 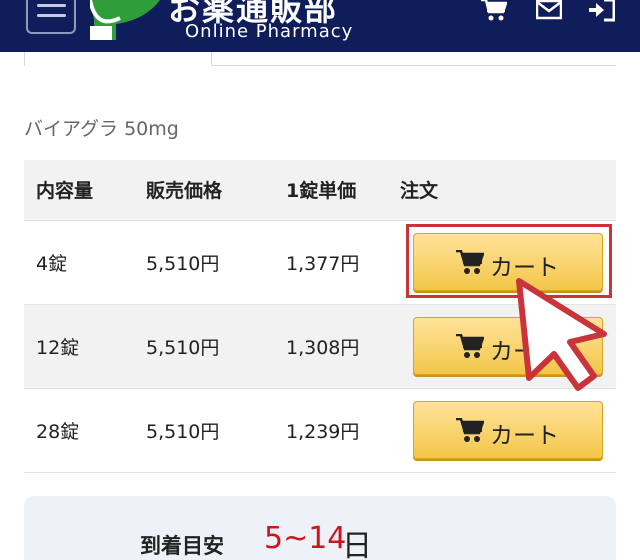 What do you see at coordinates (305, 538) in the screenshot?
I see `arrival-days: 5~14` at bounding box center [305, 538].